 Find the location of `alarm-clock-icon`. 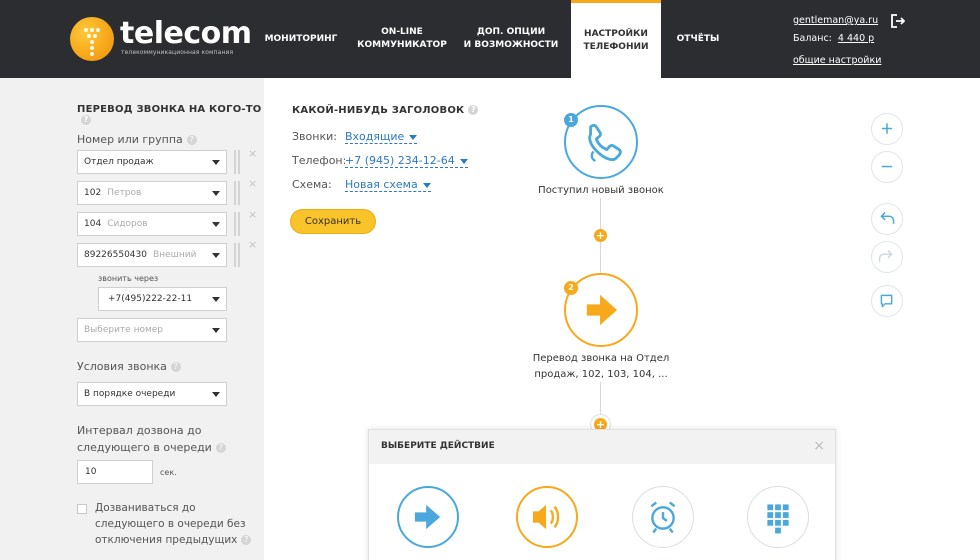

alarm-clock-icon is located at coordinates (663, 517).